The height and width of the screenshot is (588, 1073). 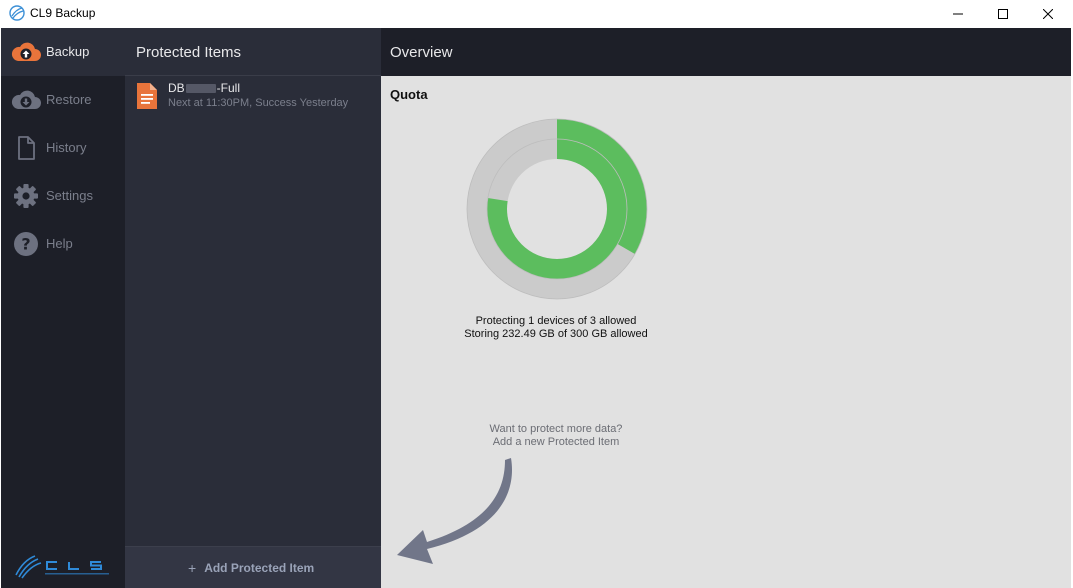 What do you see at coordinates (258, 103) in the screenshot?
I see `protected-item-status: Next at 11:30PM, Success Yesterday` at bounding box center [258, 103].